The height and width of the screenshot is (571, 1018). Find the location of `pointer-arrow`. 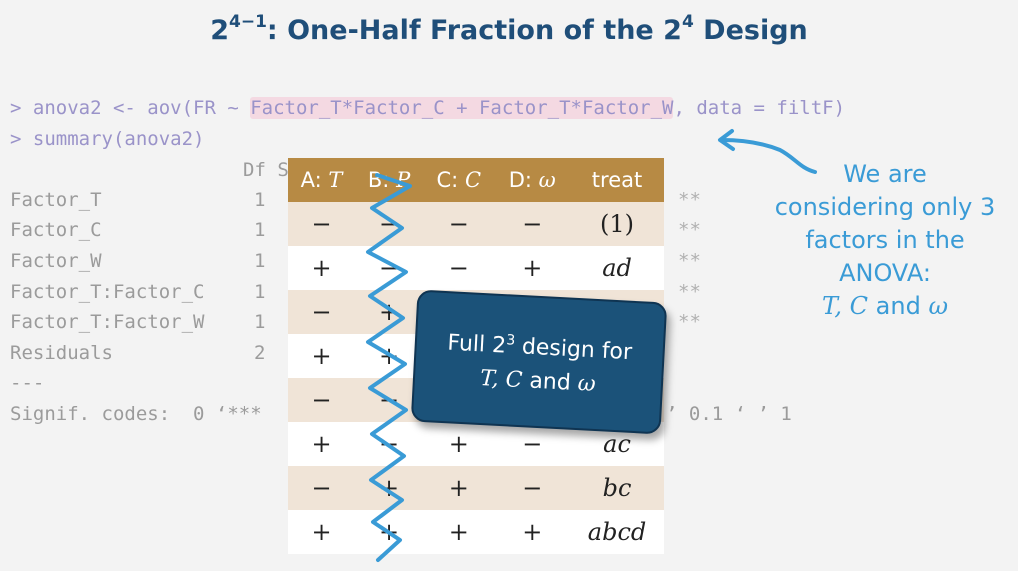

pointer-arrow is located at coordinates (768, 156).